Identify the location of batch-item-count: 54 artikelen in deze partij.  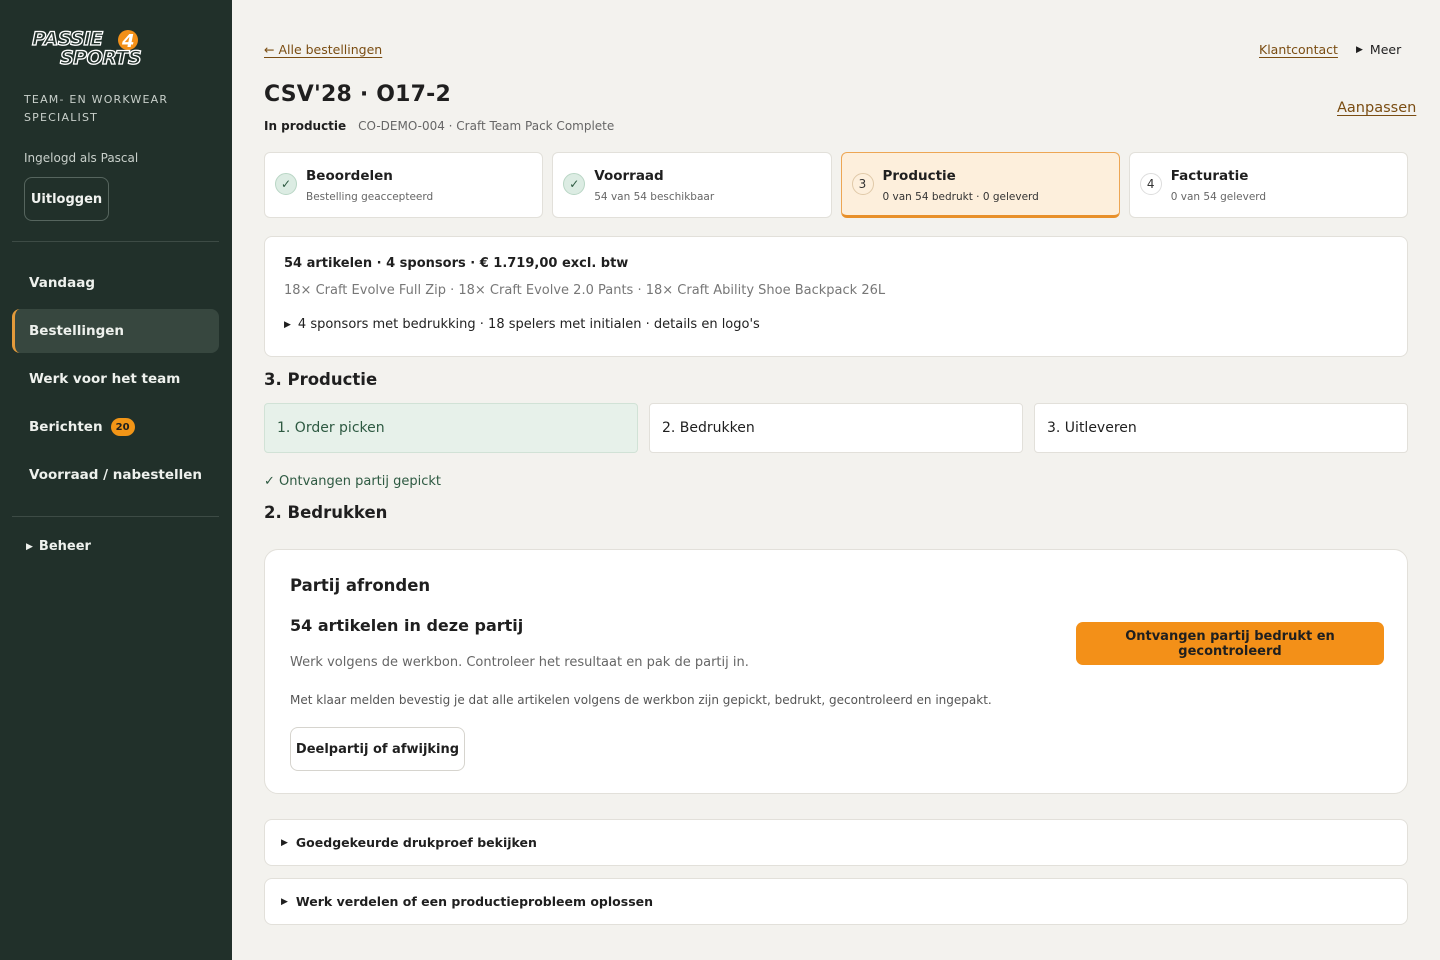
(407, 625).